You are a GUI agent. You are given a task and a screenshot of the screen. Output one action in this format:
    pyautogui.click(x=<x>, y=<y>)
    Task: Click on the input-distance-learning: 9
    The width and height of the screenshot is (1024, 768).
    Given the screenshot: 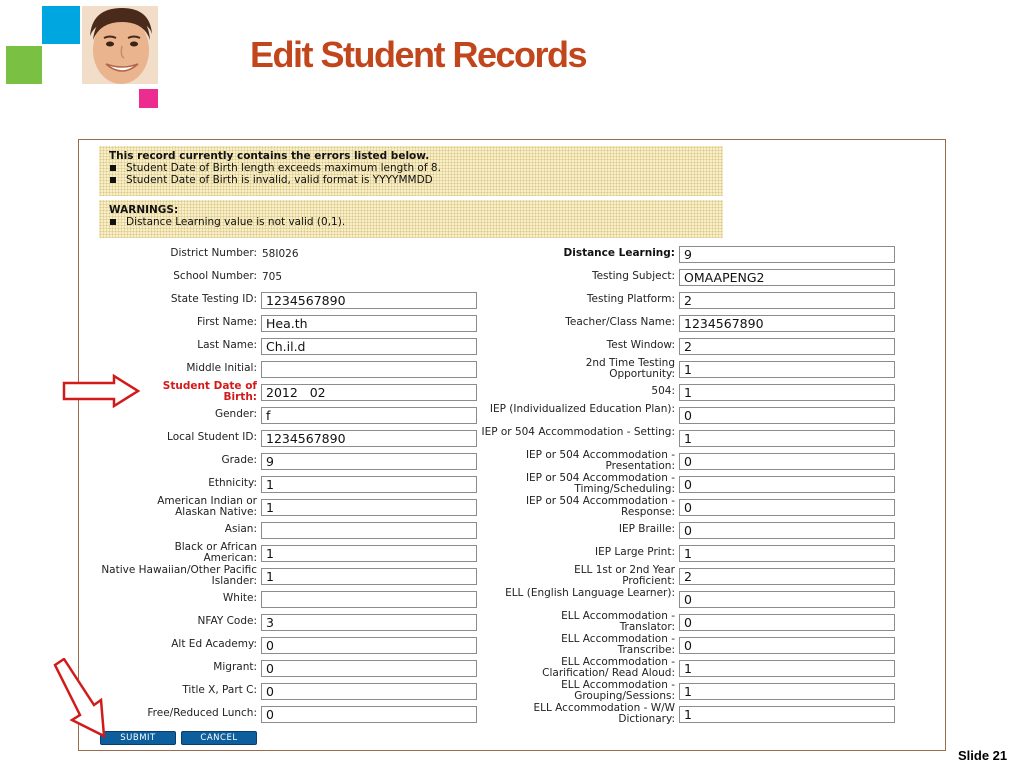 What is the action you would take?
    pyautogui.click(x=787, y=254)
    